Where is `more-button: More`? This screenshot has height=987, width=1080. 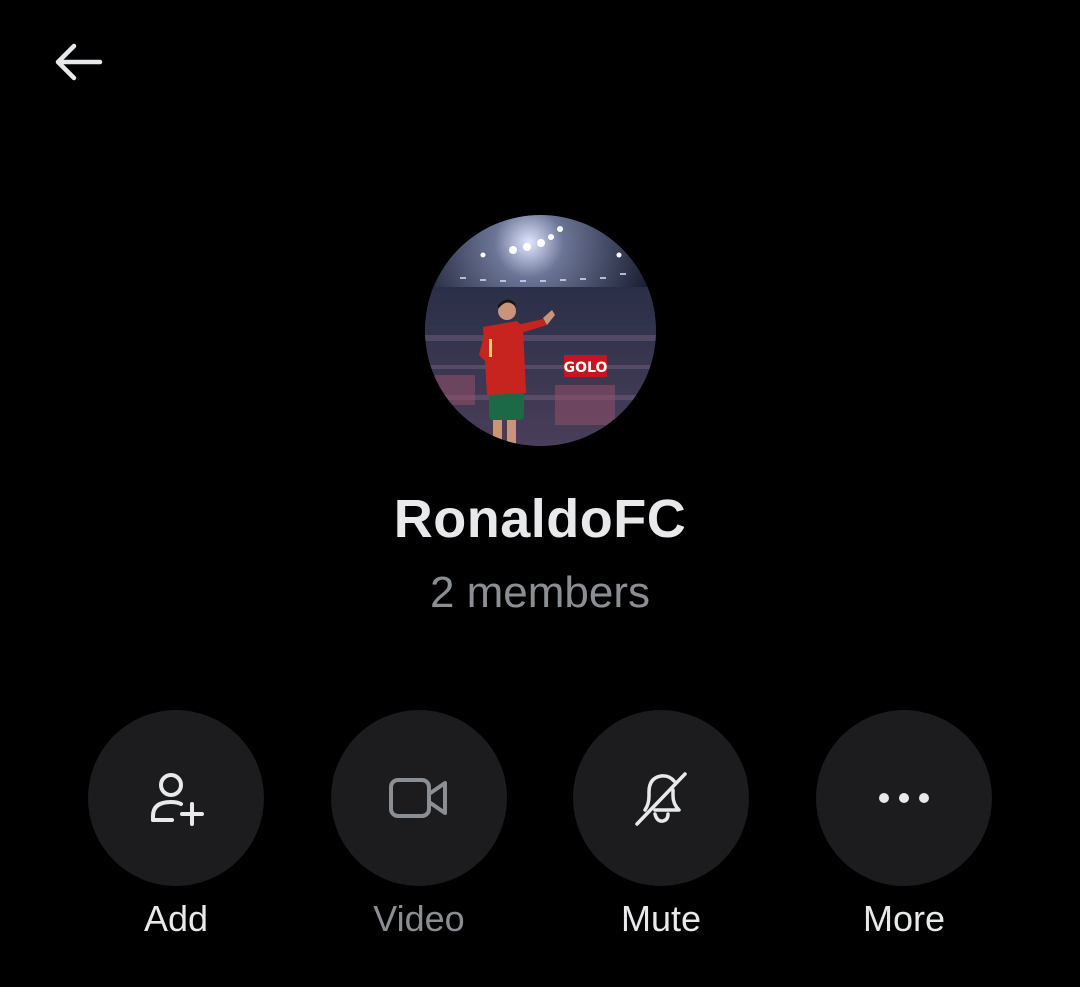 more-button: More is located at coordinates (904, 825).